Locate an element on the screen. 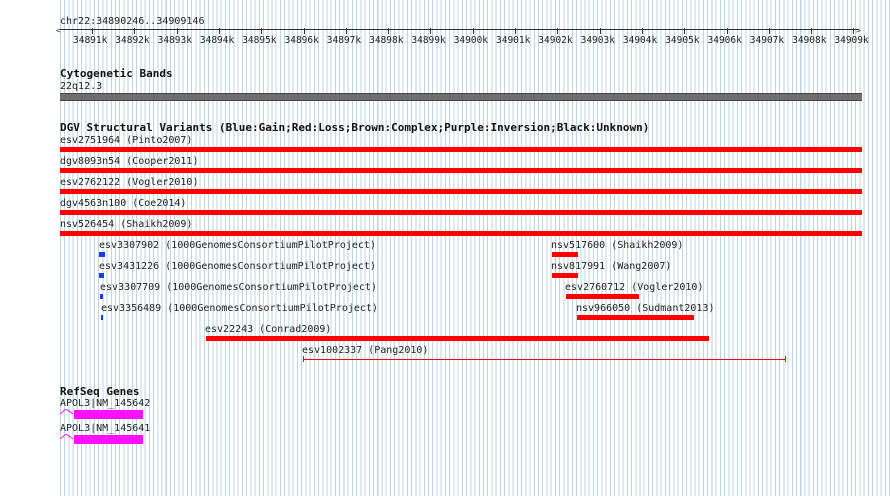  cytoband-bar is located at coordinates (461, 97).